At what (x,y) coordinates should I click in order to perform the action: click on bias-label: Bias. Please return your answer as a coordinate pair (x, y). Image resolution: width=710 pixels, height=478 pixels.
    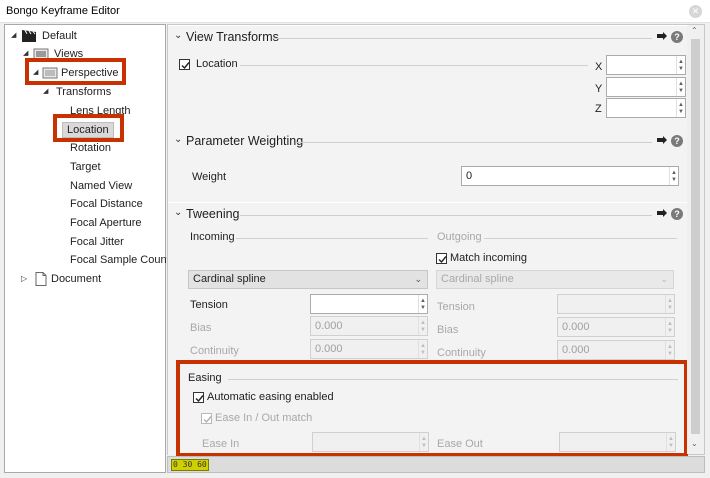
    Looking at the image, I should click on (201, 328).